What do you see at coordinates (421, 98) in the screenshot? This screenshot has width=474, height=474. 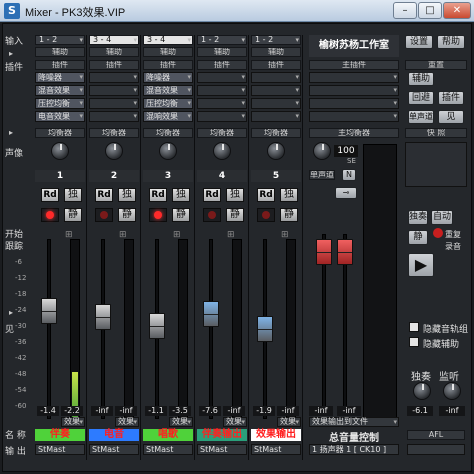 I see `rewind-side-button: 回避` at bounding box center [421, 98].